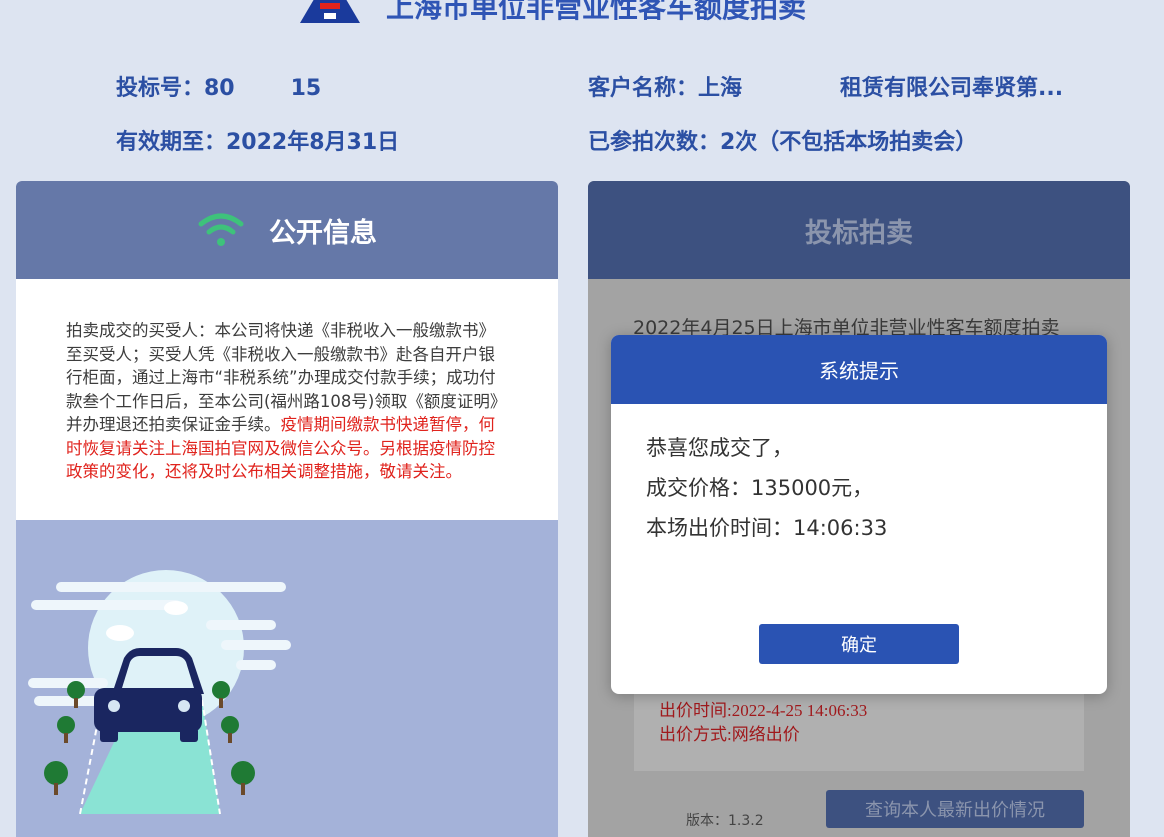 The height and width of the screenshot is (837, 1164). Describe the element at coordinates (221, 229) in the screenshot. I see `wifi-icon` at that location.